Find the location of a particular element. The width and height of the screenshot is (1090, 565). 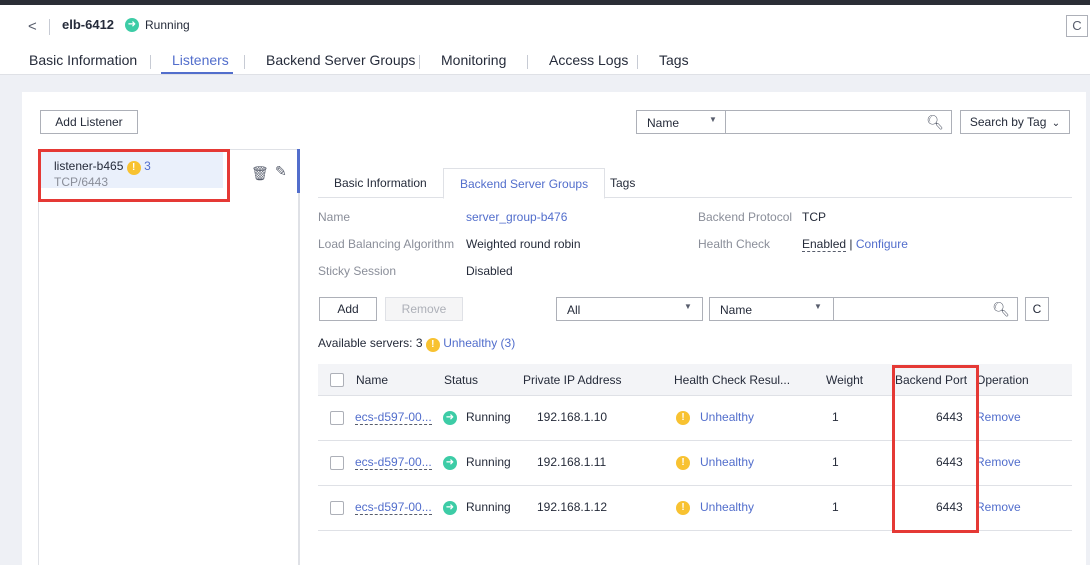

header-operation: Operation is located at coordinates (1002, 380).